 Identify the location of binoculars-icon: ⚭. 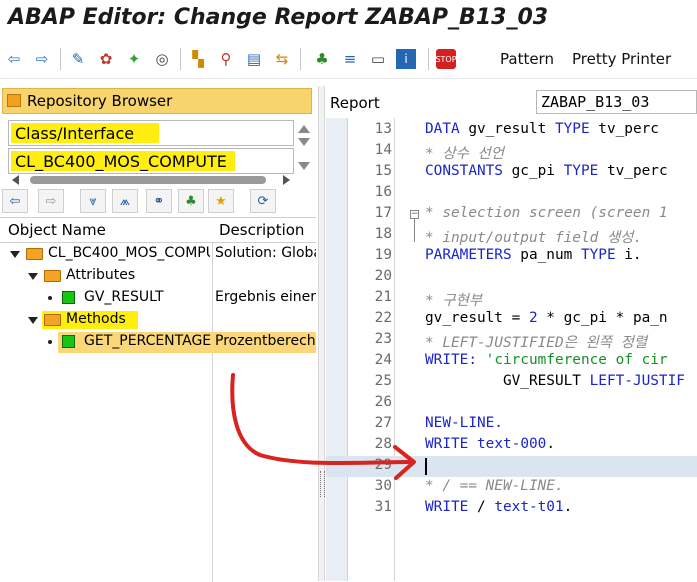
(159, 201).